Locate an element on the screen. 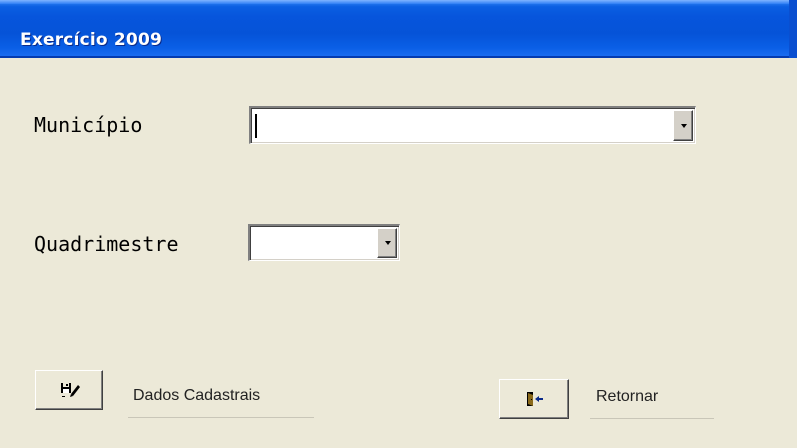 This screenshot has height=448, width=797. dados-cadastrais-button is located at coordinates (69, 390).